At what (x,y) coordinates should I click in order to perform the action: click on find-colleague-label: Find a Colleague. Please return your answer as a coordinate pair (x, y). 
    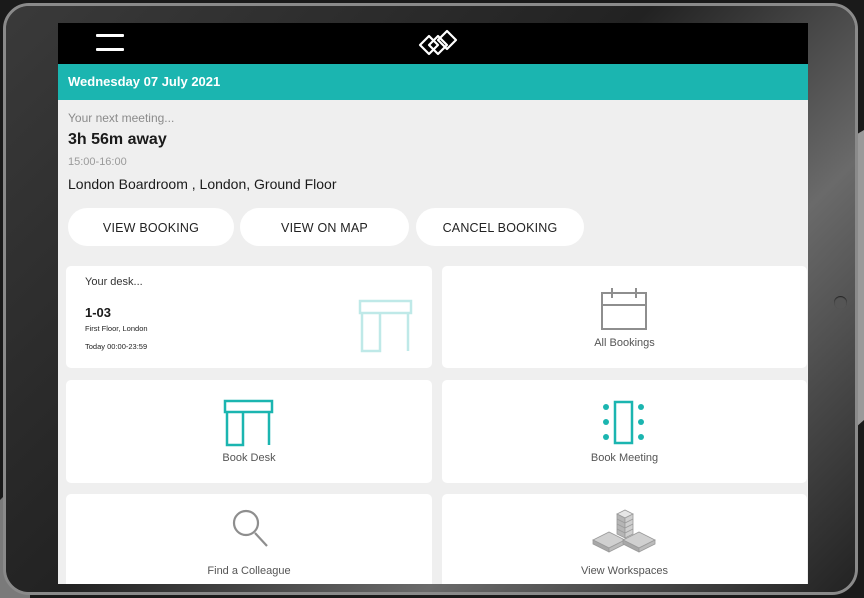
    Looking at the image, I should click on (249, 571).